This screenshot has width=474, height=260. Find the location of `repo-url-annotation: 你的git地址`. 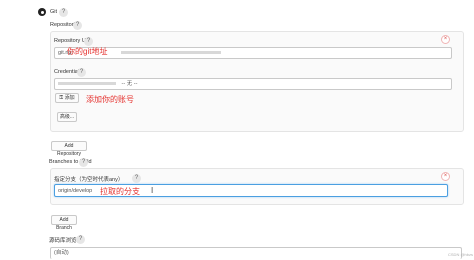

repo-url-annotation: 你的git地址 is located at coordinates (87, 51).